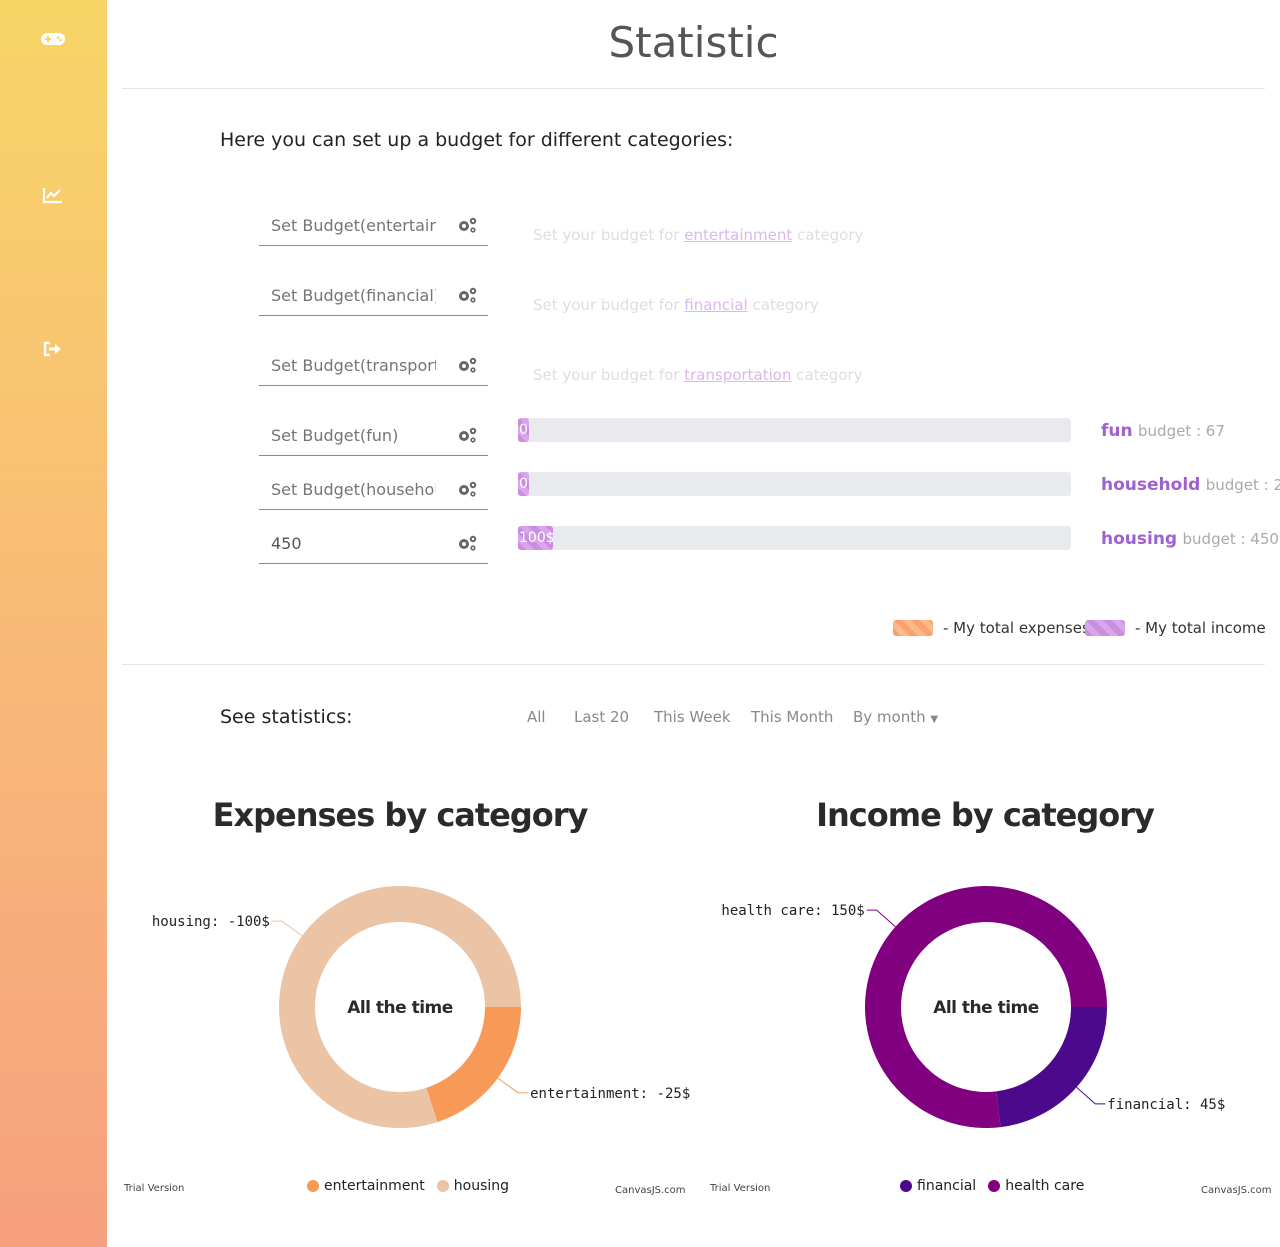  I want to click on legend-expenses: - My total expenses, so click(991, 628).